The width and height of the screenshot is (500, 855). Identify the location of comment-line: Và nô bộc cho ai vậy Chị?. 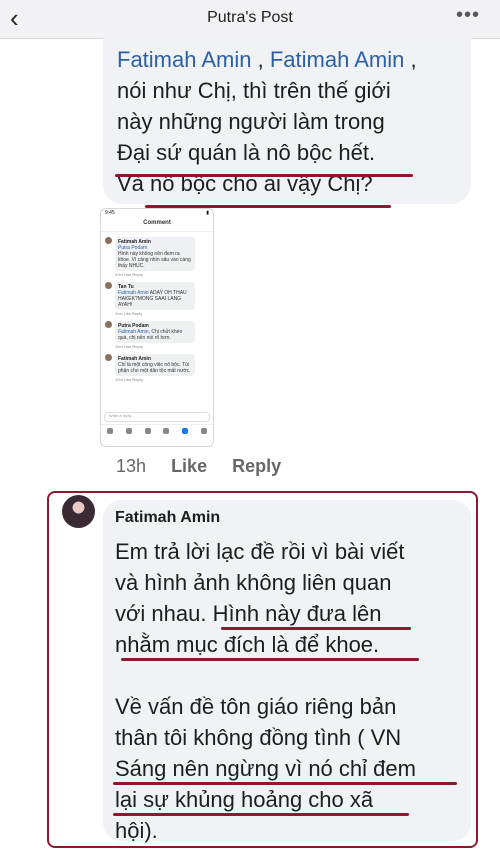
(245, 183).